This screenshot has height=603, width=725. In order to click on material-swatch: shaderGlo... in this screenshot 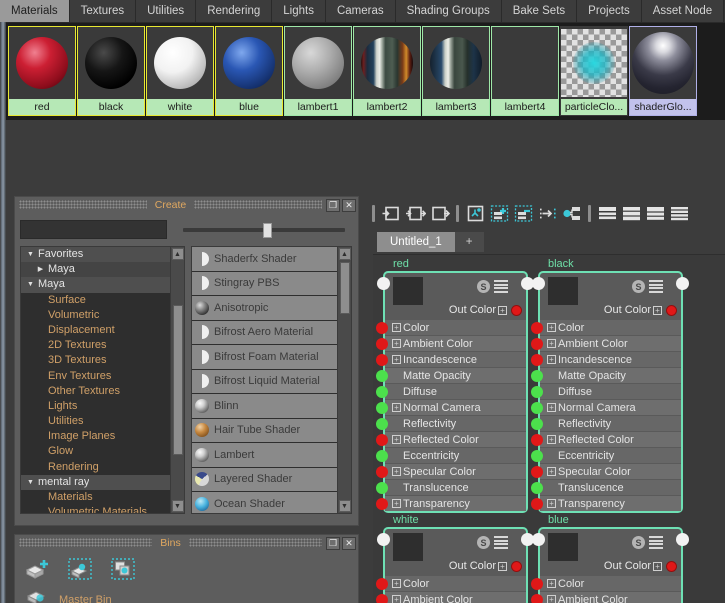, I will do `click(663, 71)`.